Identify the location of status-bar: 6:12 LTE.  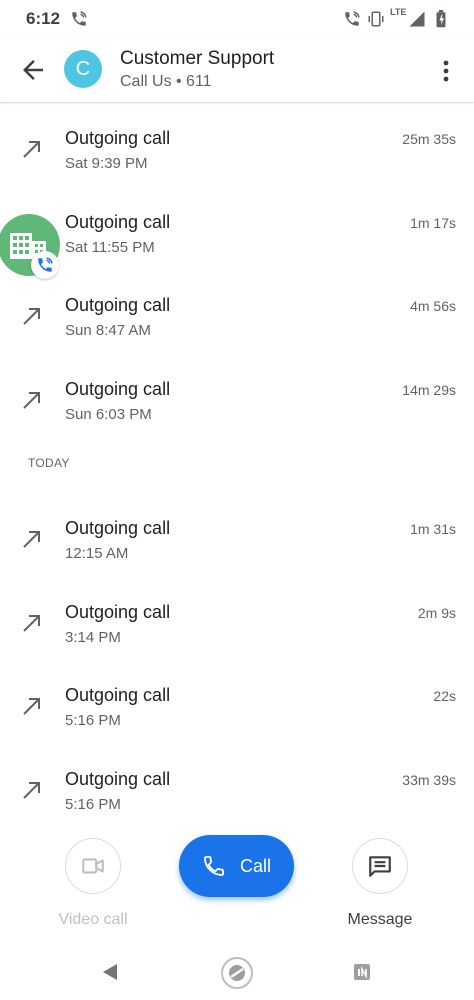
(237, 19).